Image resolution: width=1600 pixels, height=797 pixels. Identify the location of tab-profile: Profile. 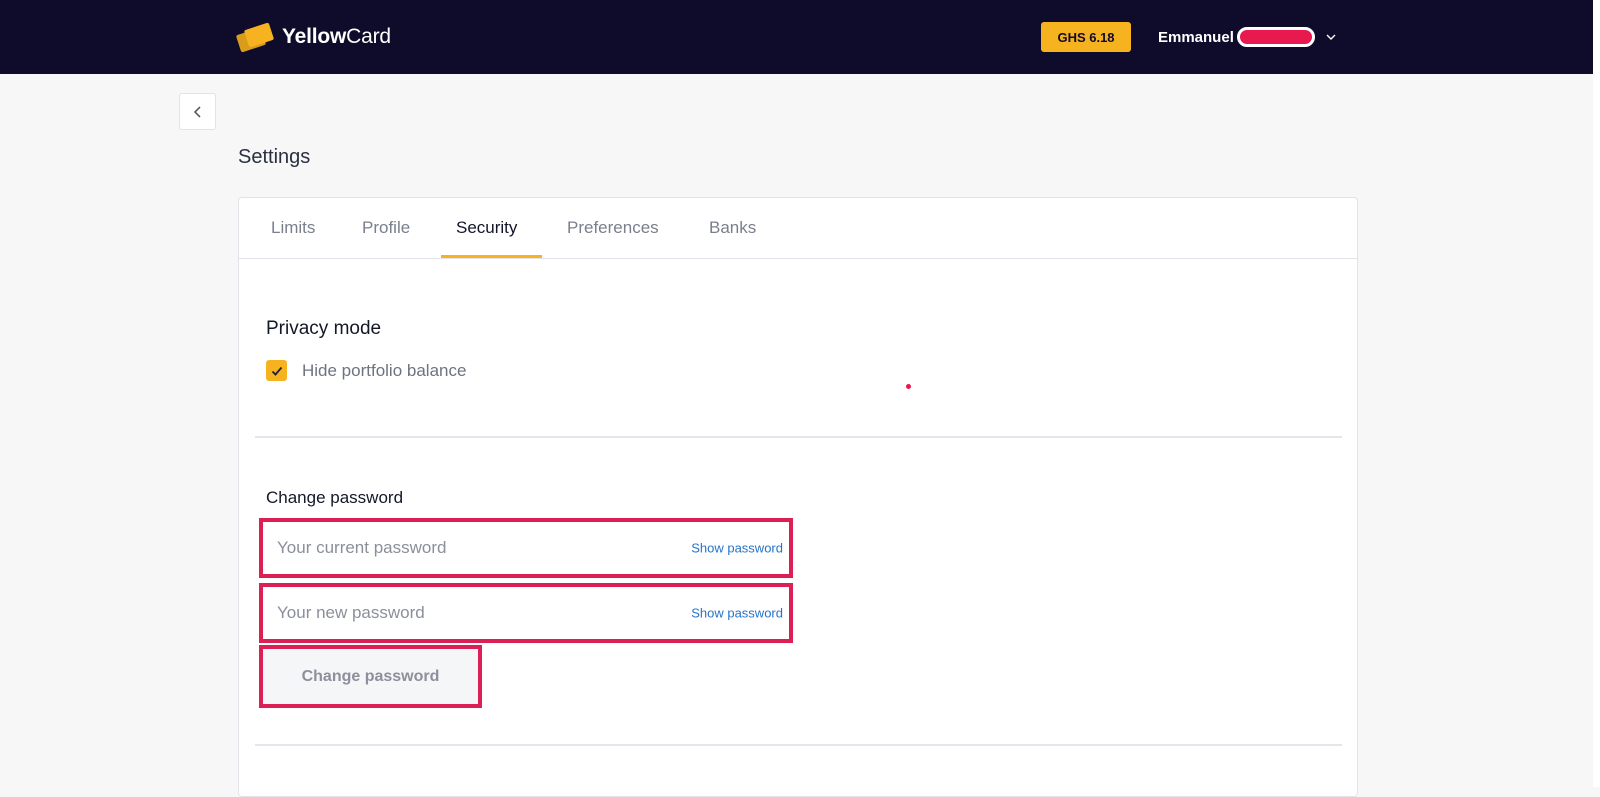
(386, 228).